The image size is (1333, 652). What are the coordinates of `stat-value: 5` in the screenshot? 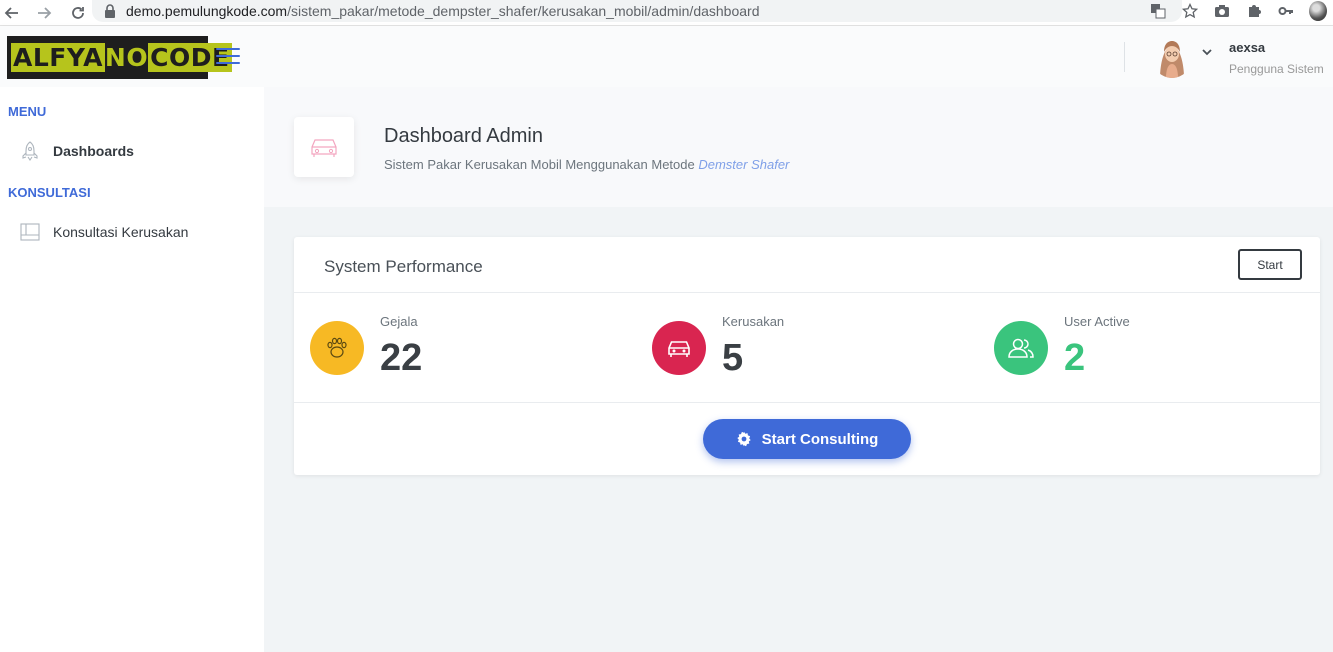 It's located at (733, 358).